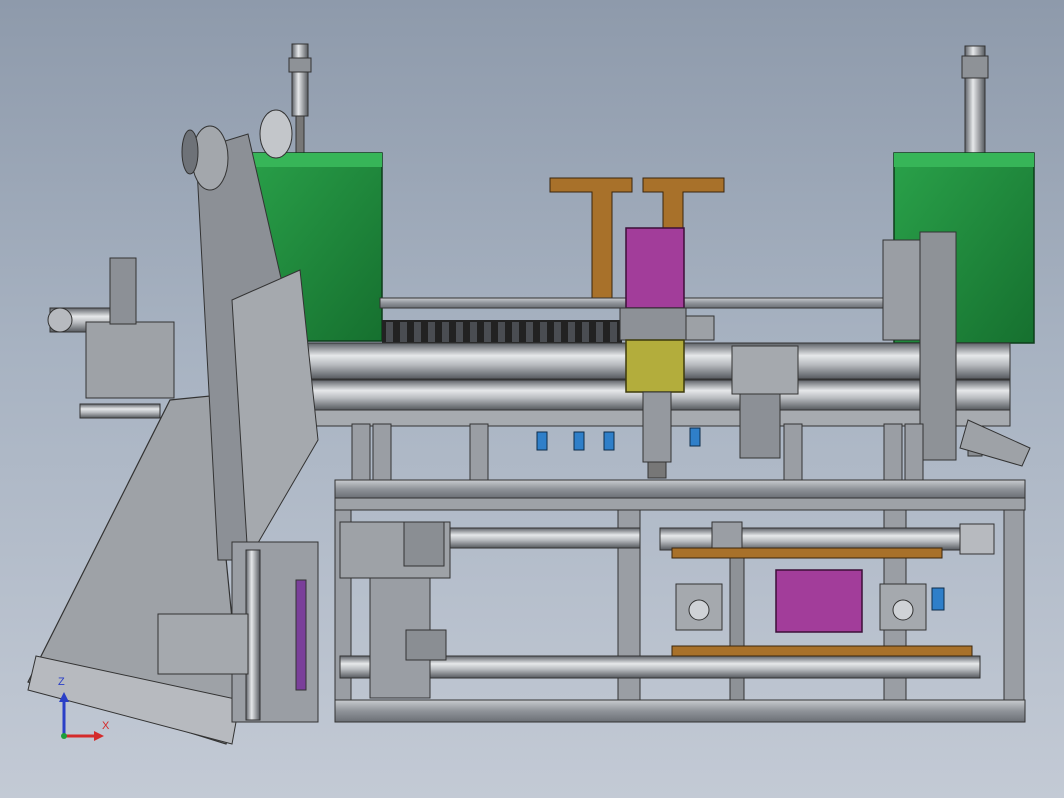 Image resolution: width=1064 pixels, height=798 pixels. What do you see at coordinates (667, 324) in the screenshot?
I see `center-carriage` at bounding box center [667, 324].